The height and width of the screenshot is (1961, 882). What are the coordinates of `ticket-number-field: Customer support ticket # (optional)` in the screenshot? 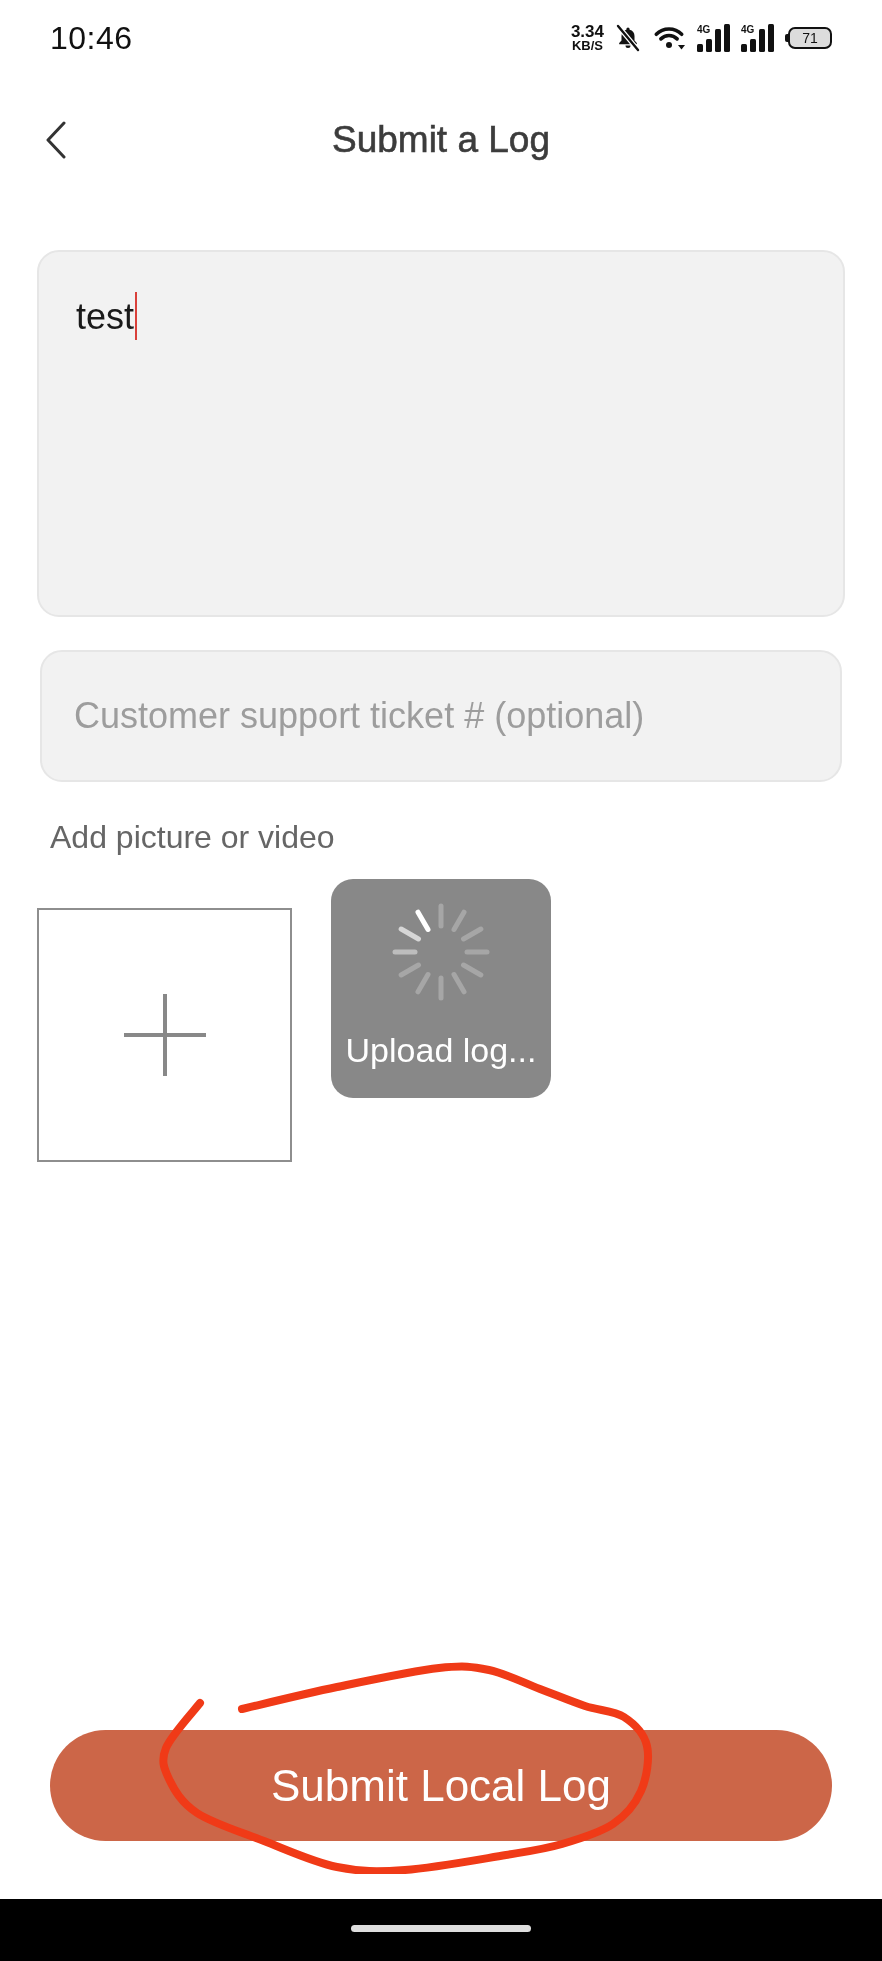 It's located at (441, 716).